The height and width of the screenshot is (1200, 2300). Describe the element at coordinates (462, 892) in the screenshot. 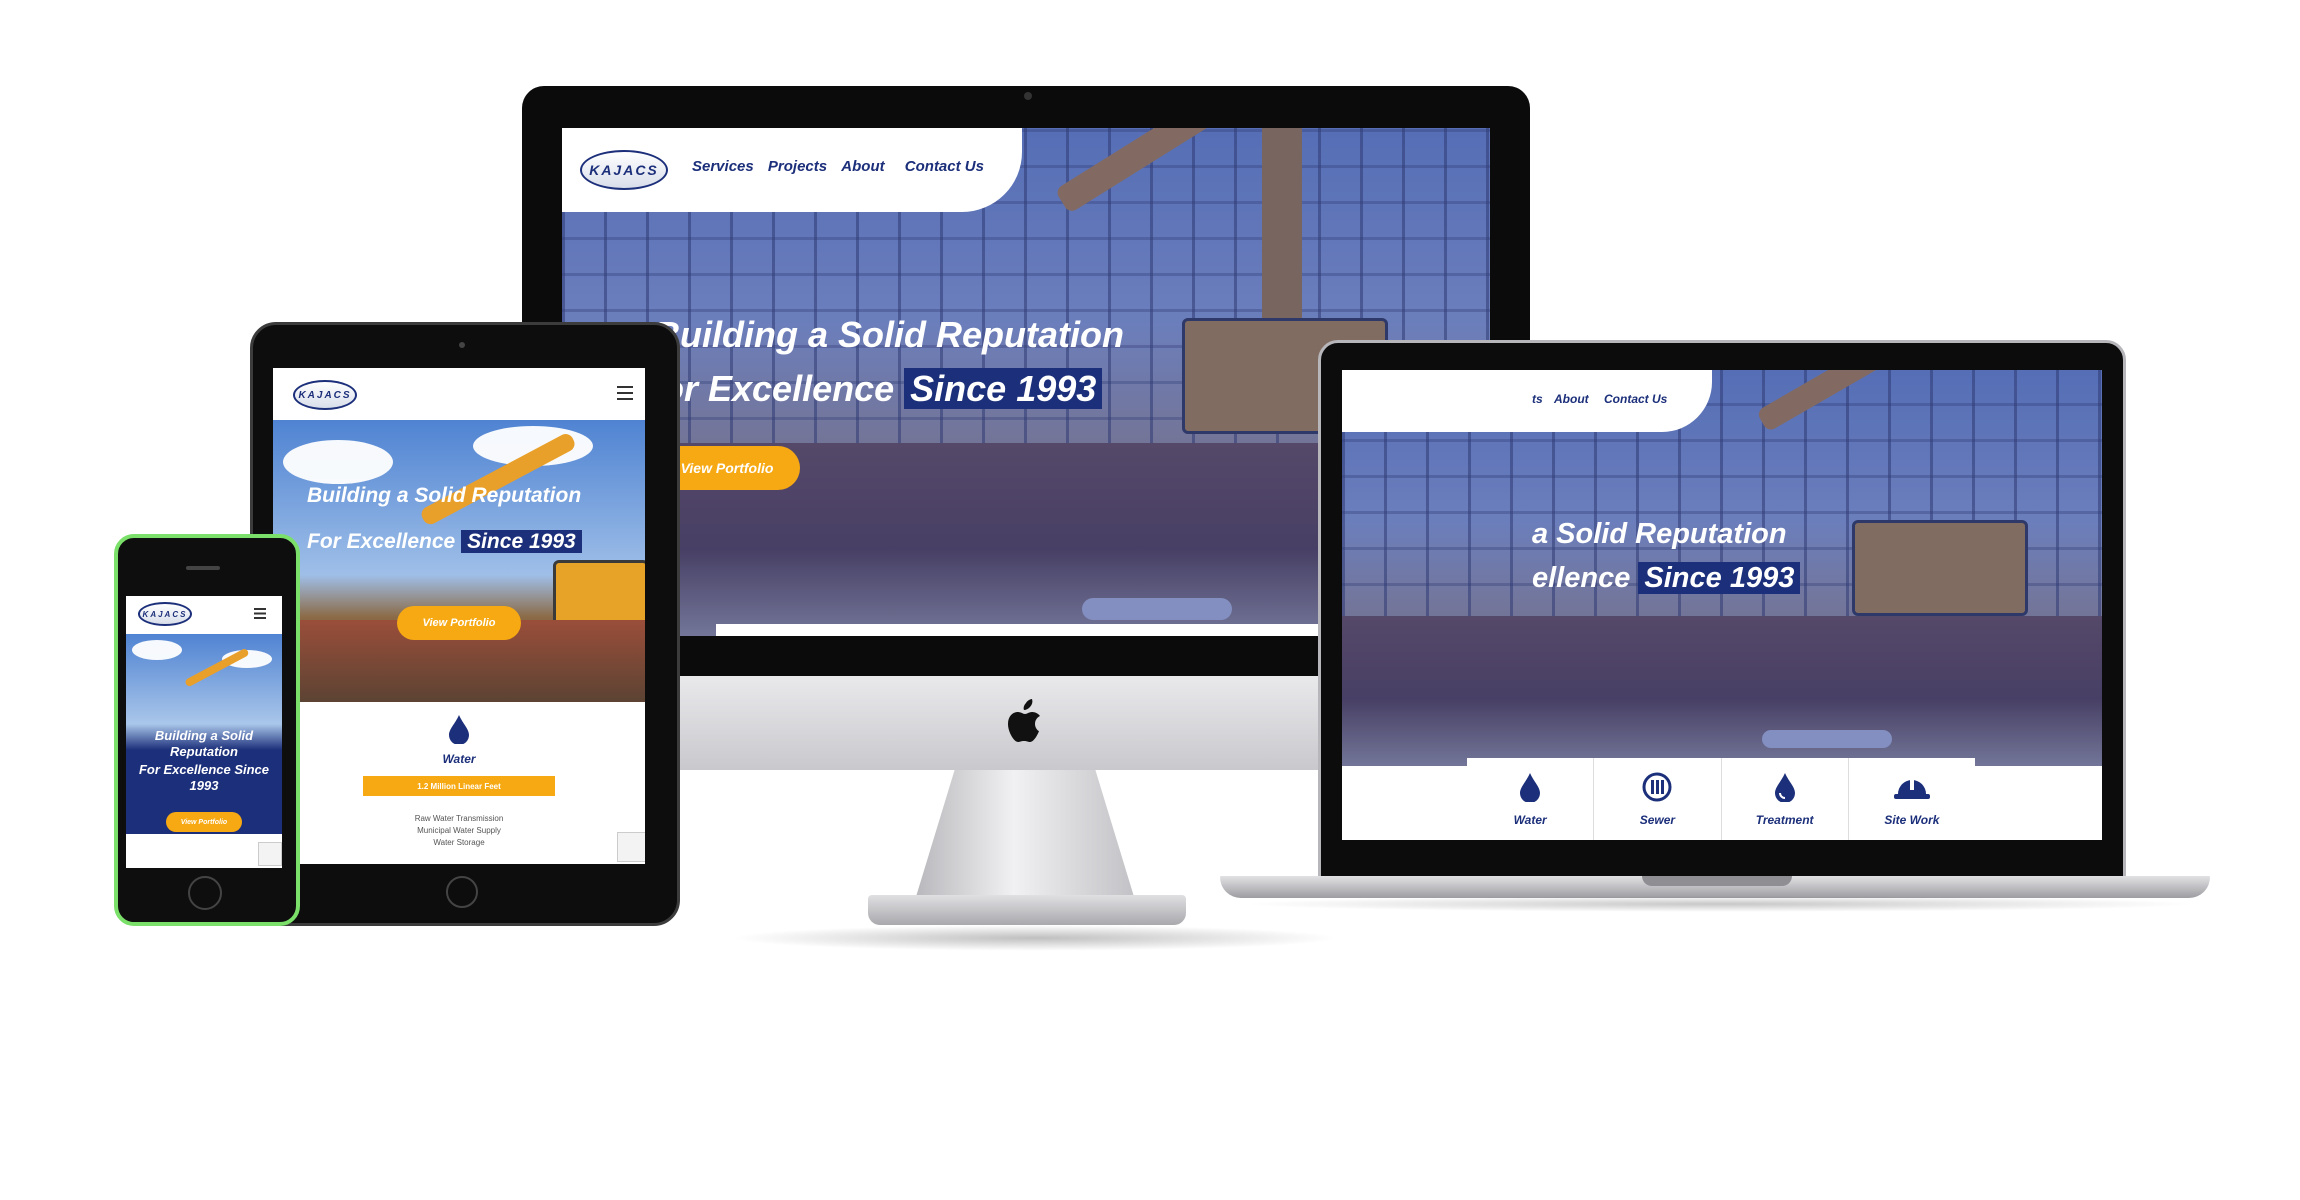

I see `tablet-home-button` at that location.